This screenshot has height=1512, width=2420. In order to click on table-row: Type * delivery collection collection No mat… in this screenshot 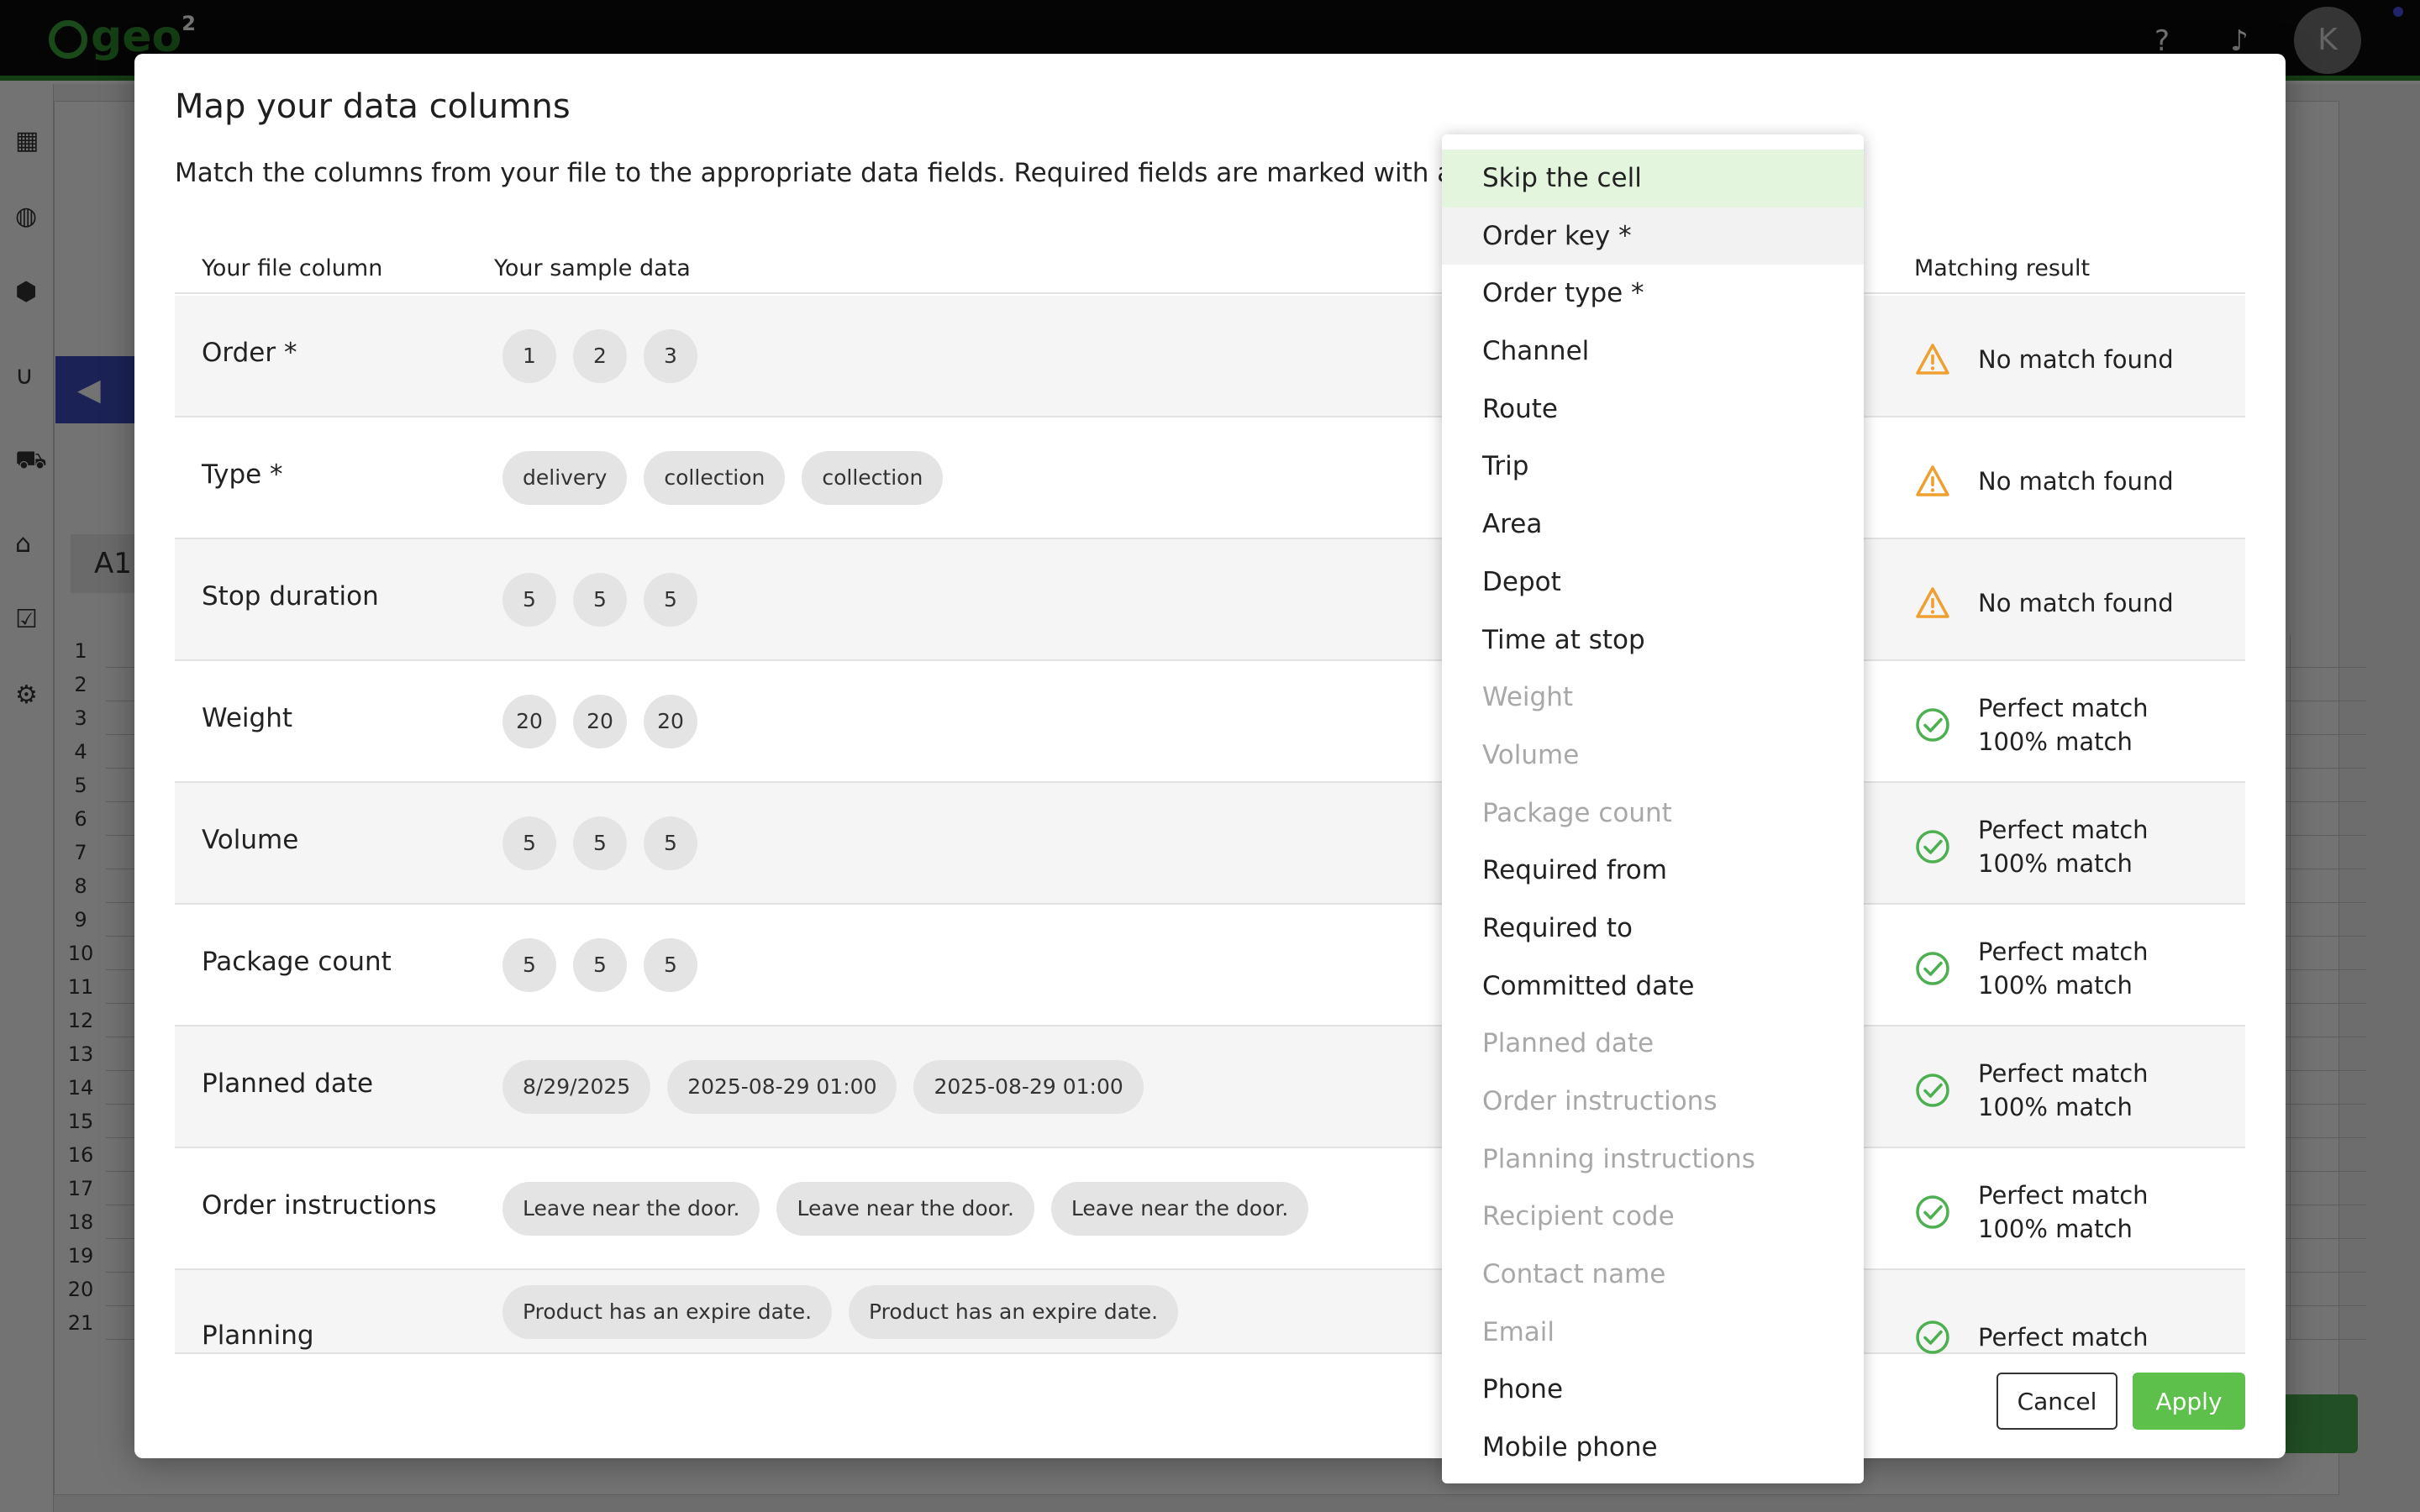, I will do `click(1210, 478)`.